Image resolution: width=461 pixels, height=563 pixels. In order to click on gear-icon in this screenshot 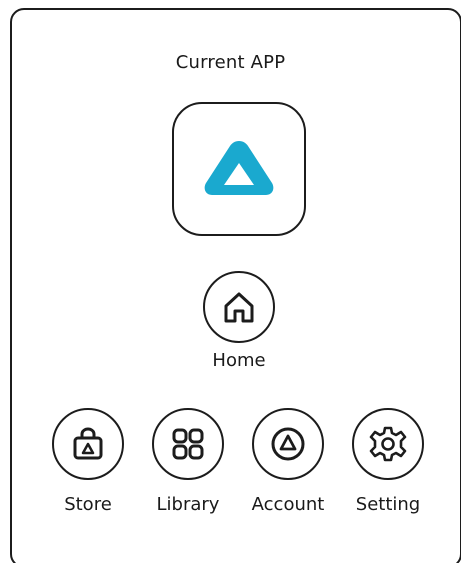, I will do `click(388, 444)`.